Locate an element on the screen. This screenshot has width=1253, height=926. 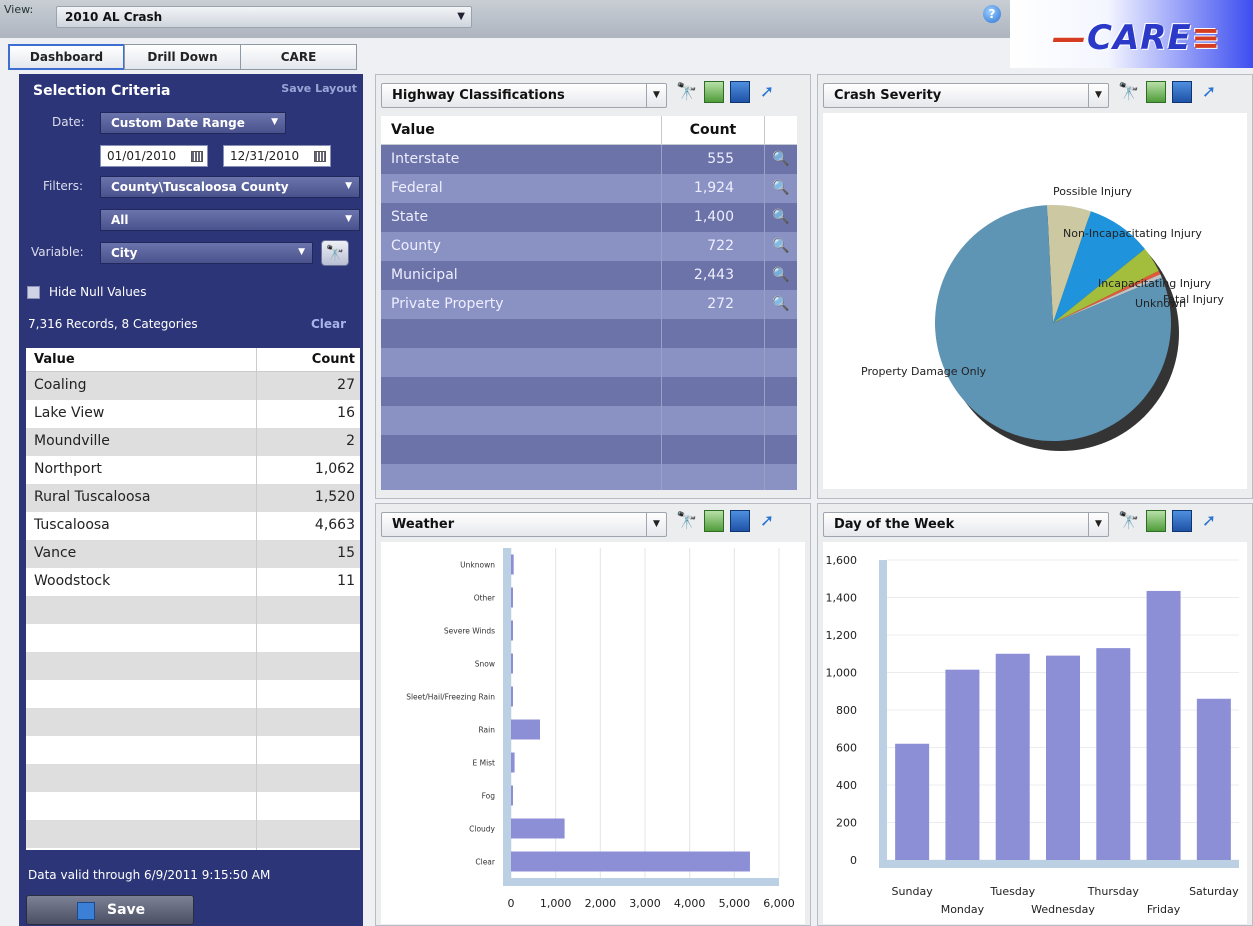
weather-panel-select: Weather ▼ is located at coordinates (524, 524).